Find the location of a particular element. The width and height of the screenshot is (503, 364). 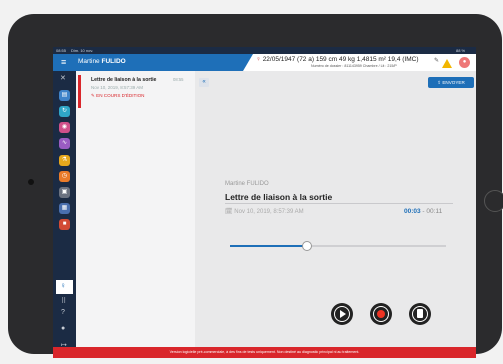

refresh-icon: ↻ is located at coordinates (64, 111).